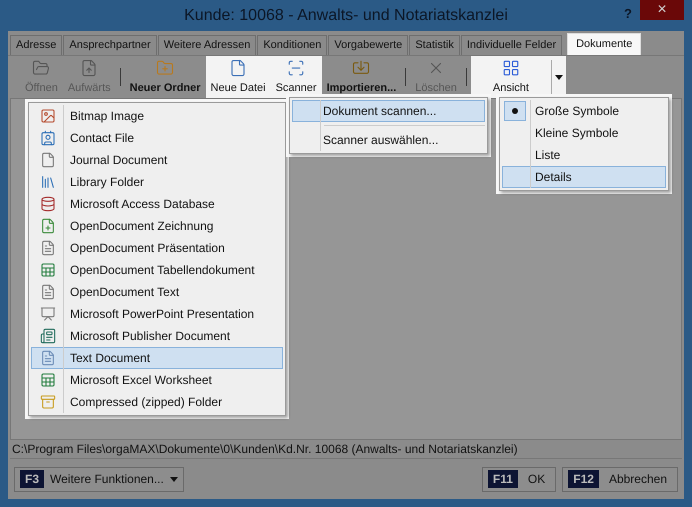 This screenshot has height=507, width=692. I want to click on tab: Statistik, so click(434, 45).